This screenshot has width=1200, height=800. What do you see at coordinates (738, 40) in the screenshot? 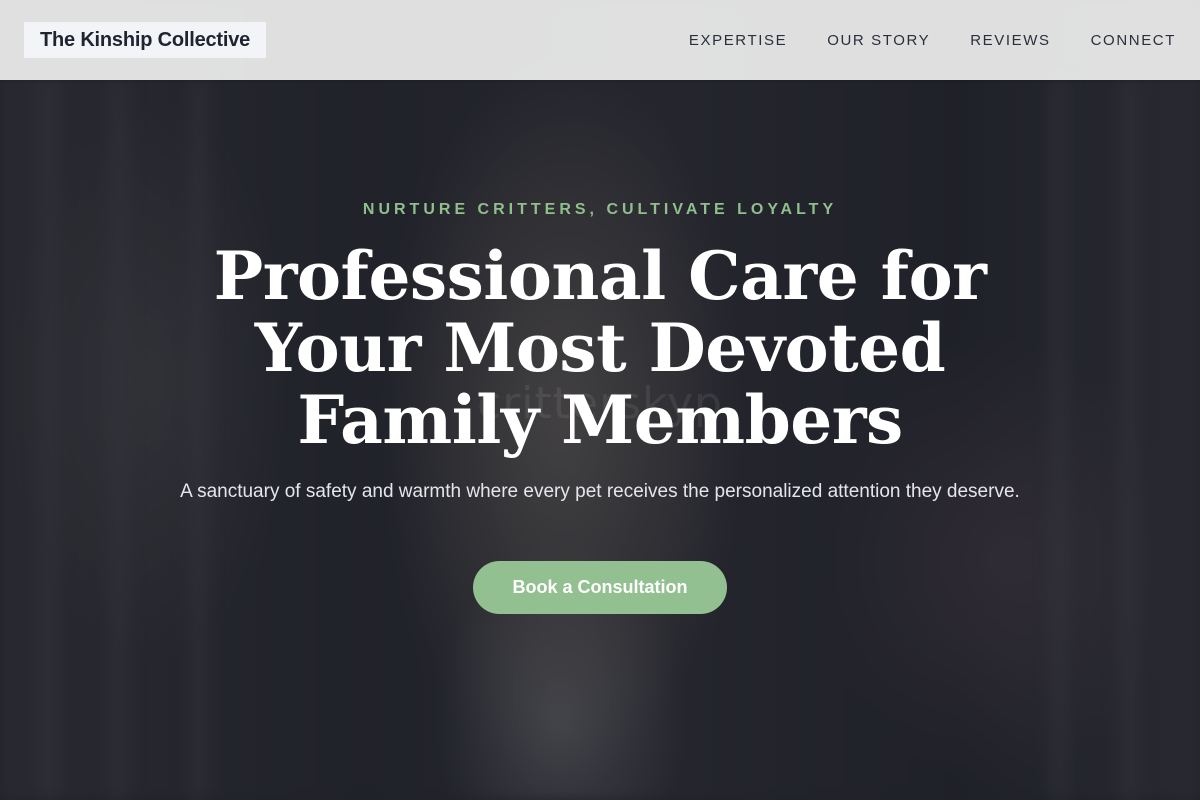
I see `nav-link-expertise: EXPERTISE` at bounding box center [738, 40].